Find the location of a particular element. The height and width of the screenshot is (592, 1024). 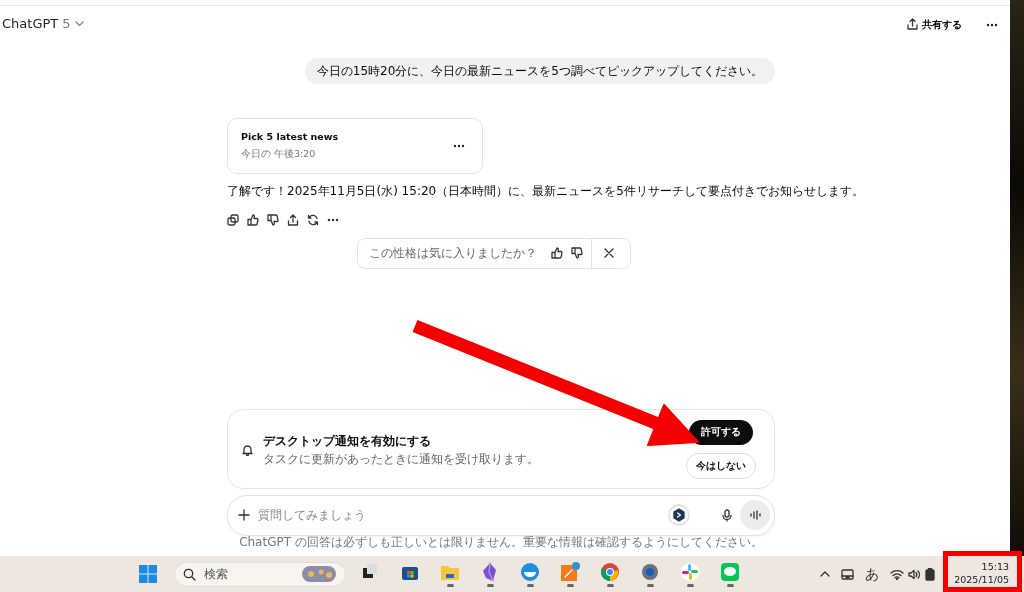

input-method-indicator: あ is located at coordinates (872, 574).